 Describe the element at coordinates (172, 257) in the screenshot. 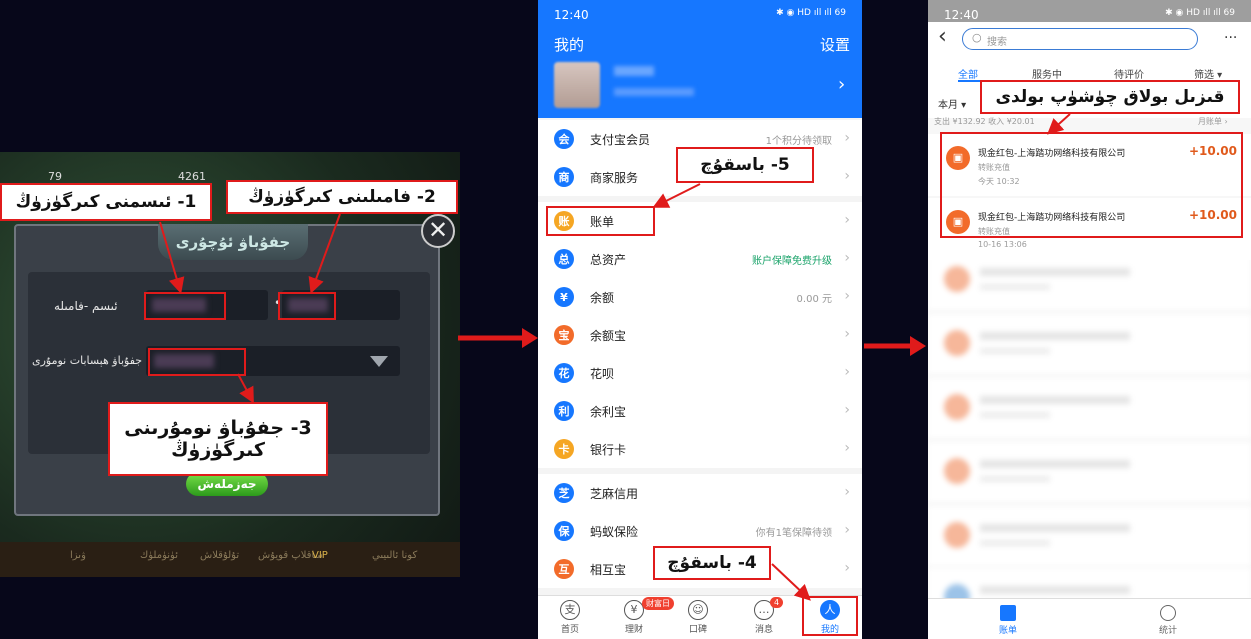

I see `arrow-step1` at that location.